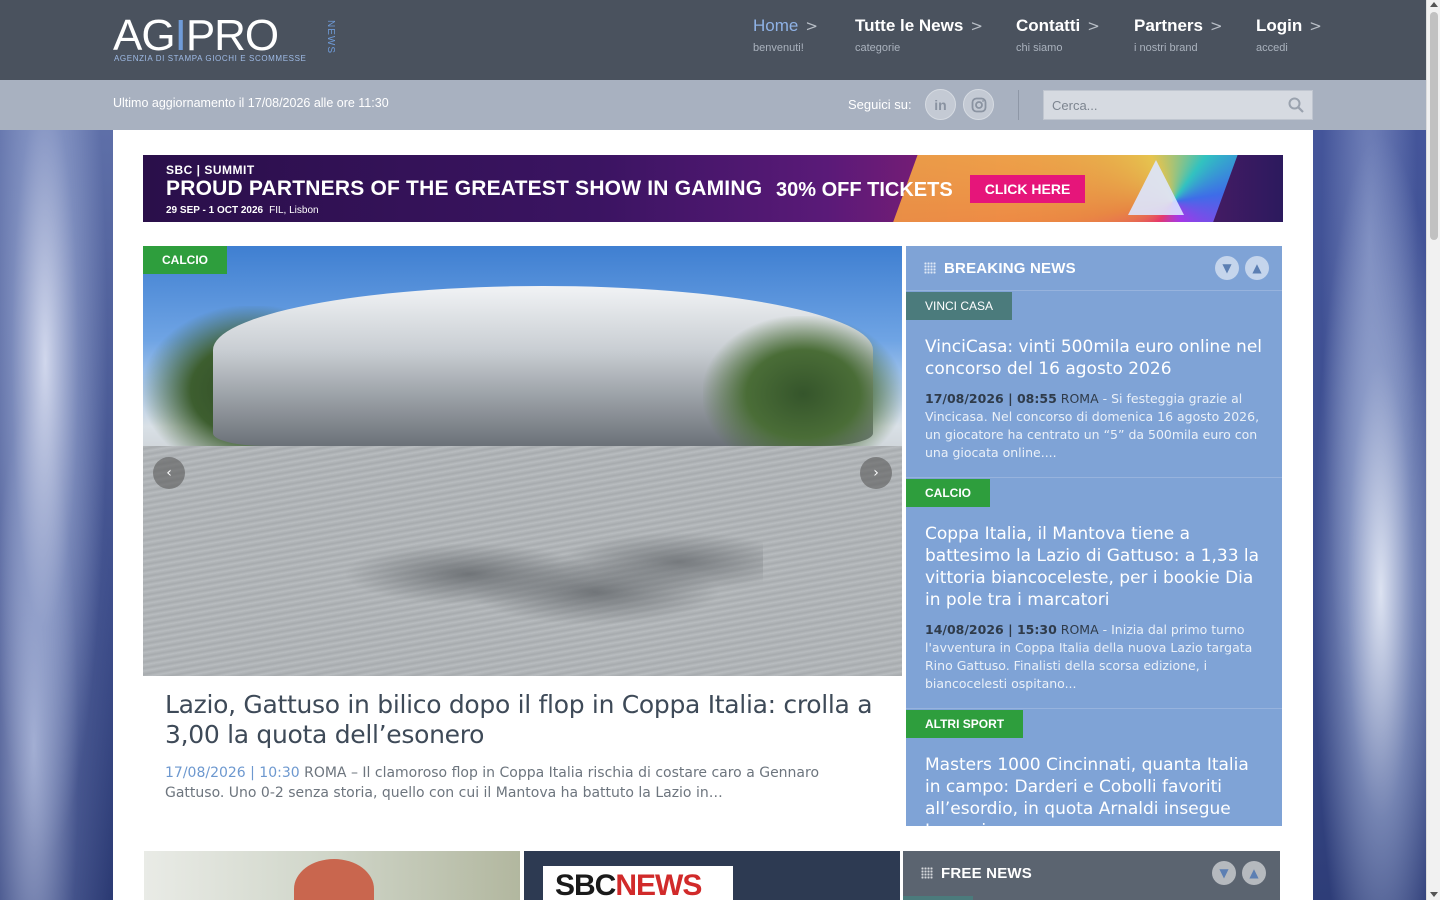 The height and width of the screenshot is (900, 1440). Describe the element at coordinates (1433, 450) in the screenshot. I see `page-scrollbar` at that location.